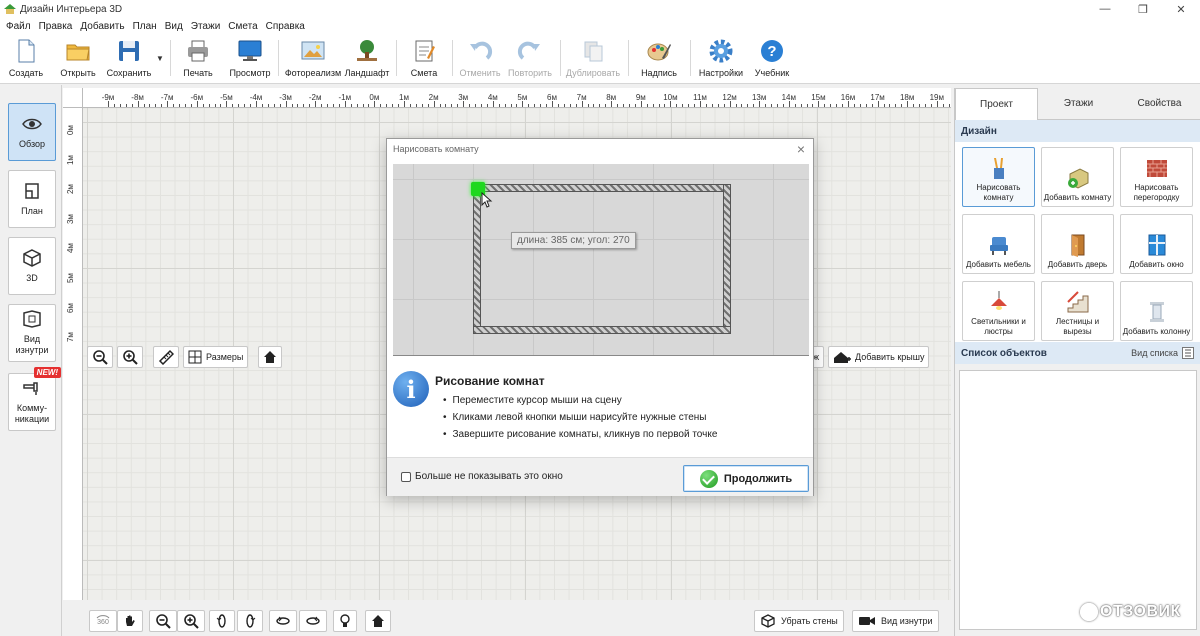  I want to click on draw-partition-button: Нарисовать перегородку, so click(1156, 177).